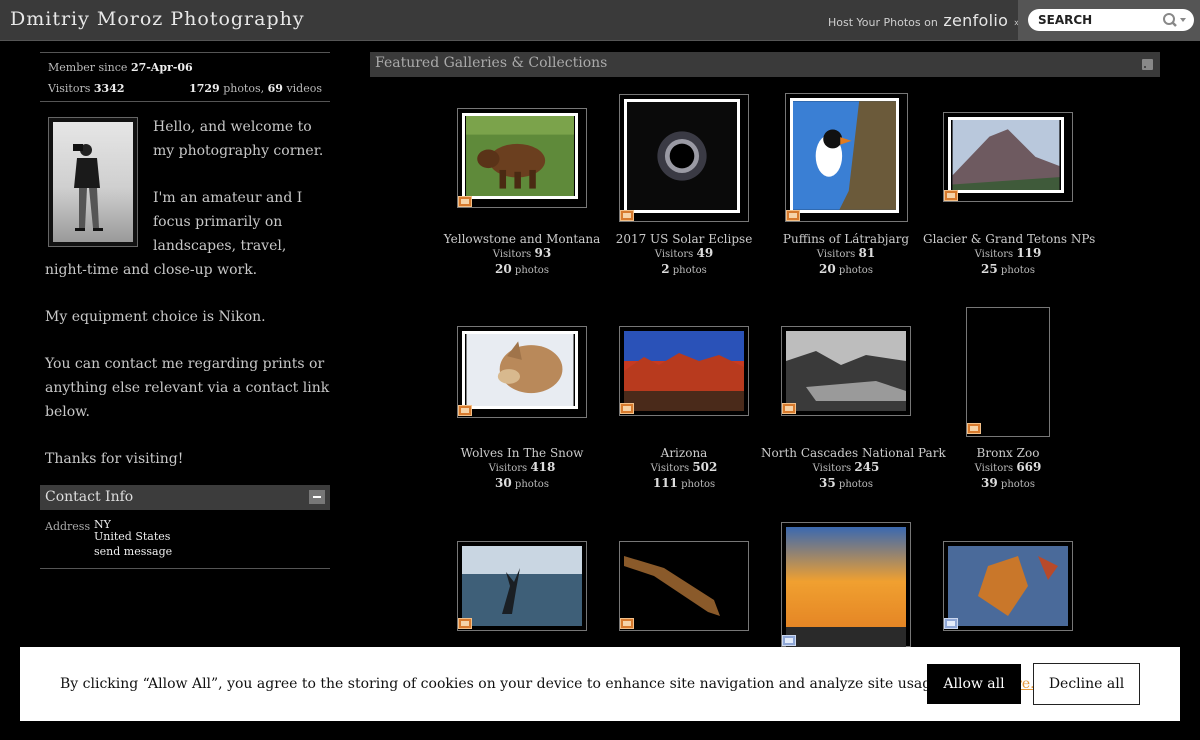 This screenshot has height=740, width=1200. I want to click on gallery-thumbnail-bronx-zoo, so click(1008, 372).